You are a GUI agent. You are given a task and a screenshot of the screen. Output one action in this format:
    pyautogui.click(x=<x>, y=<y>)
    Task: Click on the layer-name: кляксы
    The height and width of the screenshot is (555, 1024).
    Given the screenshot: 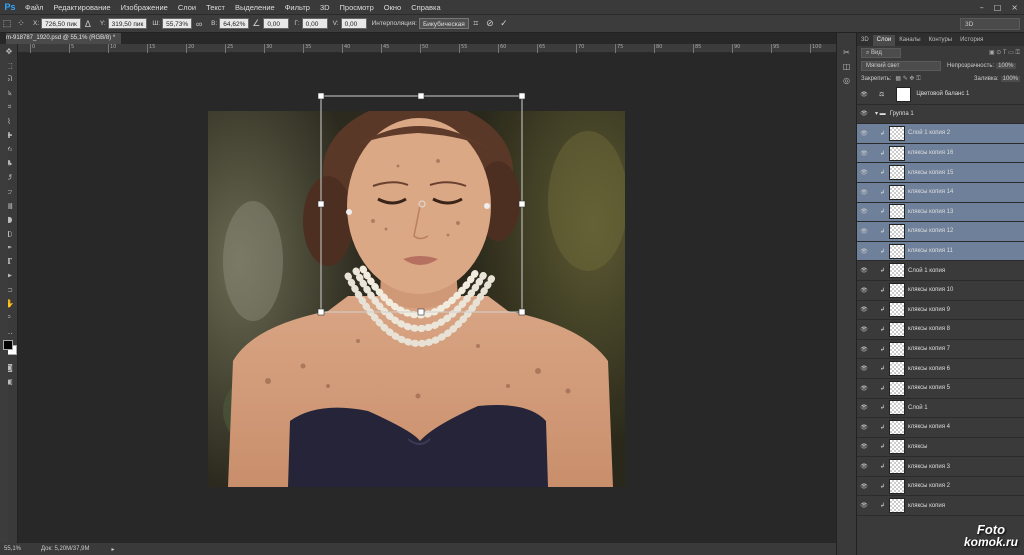 What is the action you would take?
    pyautogui.click(x=917, y=447)
    